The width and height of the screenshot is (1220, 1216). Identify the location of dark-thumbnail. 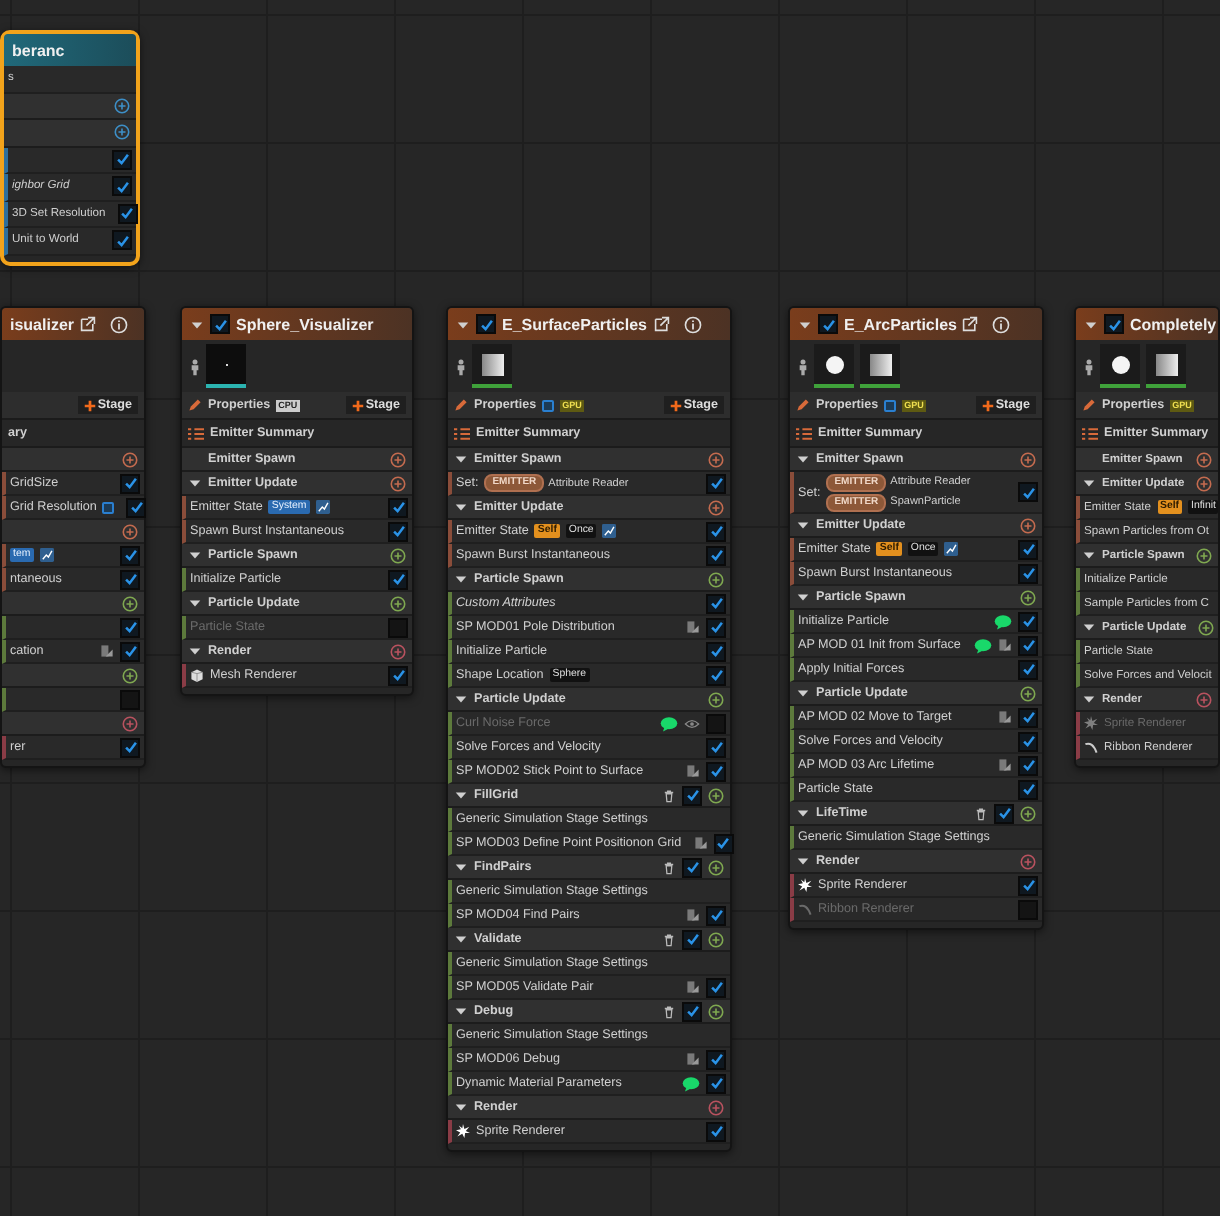
(226, 366).